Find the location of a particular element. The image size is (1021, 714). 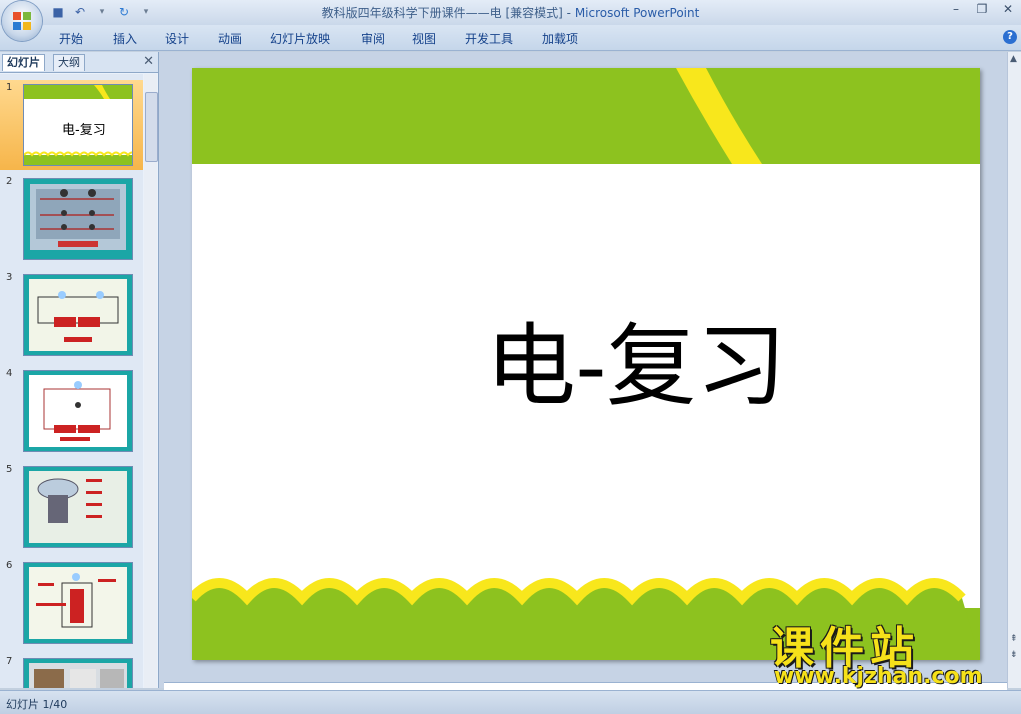

pane-tab-bar: 幻灯片 大纲 ✕ is located at coordinates (79, 62).